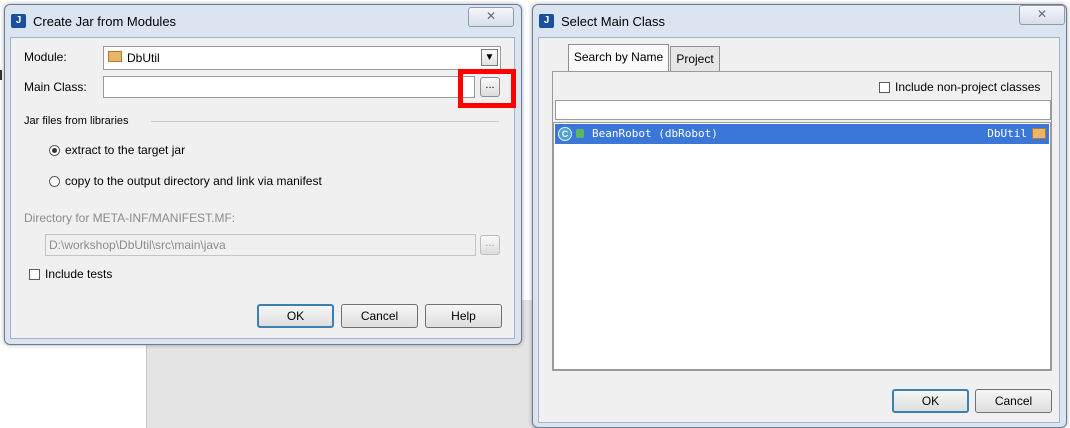 This screenshot has height=428, width=1070. I want to click on list-item: C BeanRobot (dbRobot) DbUtil, so click(802, 134).